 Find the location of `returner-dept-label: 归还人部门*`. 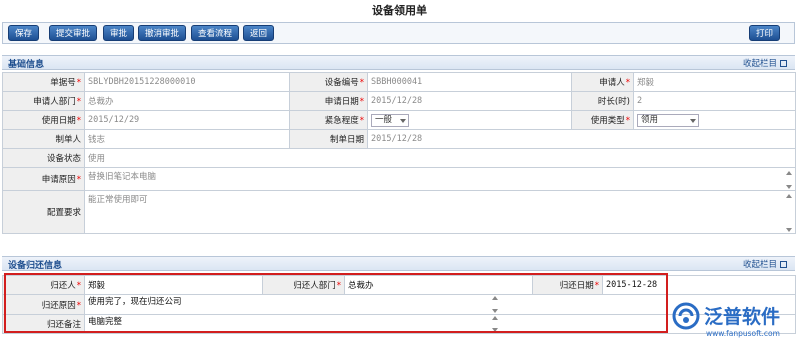

returner-dept-label: 归还人部门* is located at coordinates (303, 285).